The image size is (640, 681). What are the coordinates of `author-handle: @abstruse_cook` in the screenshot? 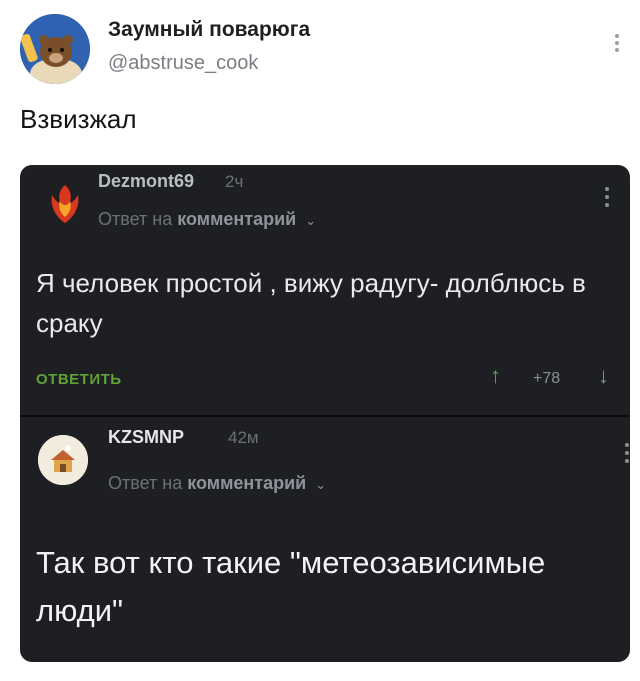 It's located at (183, 63).